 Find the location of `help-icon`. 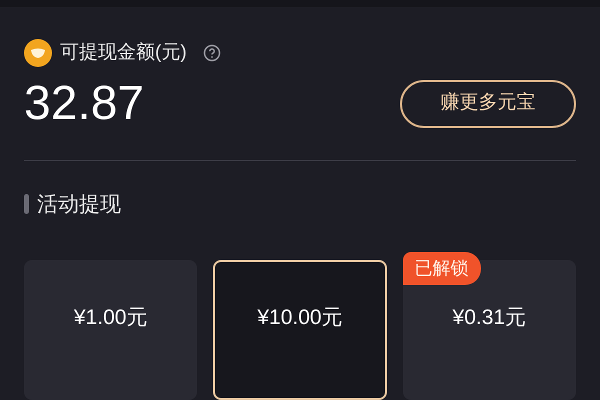

help-icon is located at coordinates (211, 53).